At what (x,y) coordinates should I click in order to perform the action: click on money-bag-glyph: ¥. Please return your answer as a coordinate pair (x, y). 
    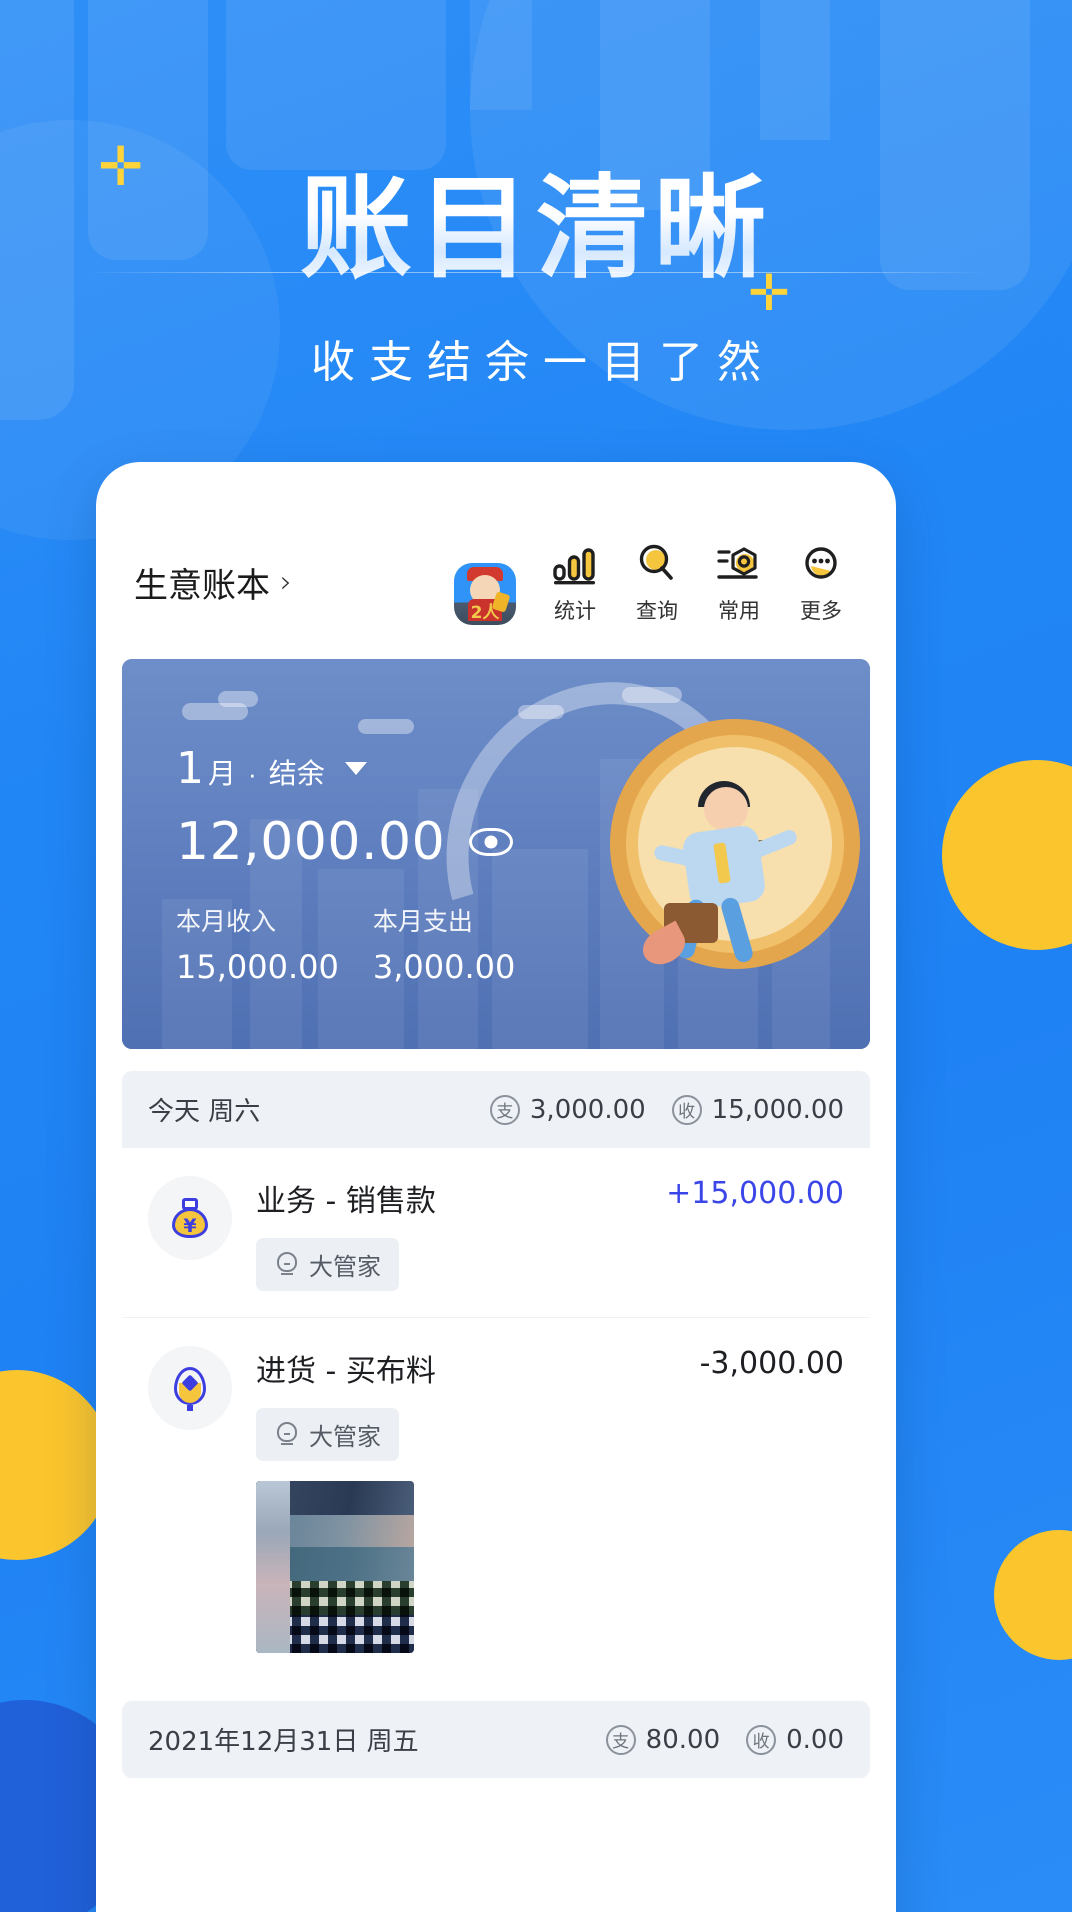
    Looking at the image, I should click on (190, 1218).